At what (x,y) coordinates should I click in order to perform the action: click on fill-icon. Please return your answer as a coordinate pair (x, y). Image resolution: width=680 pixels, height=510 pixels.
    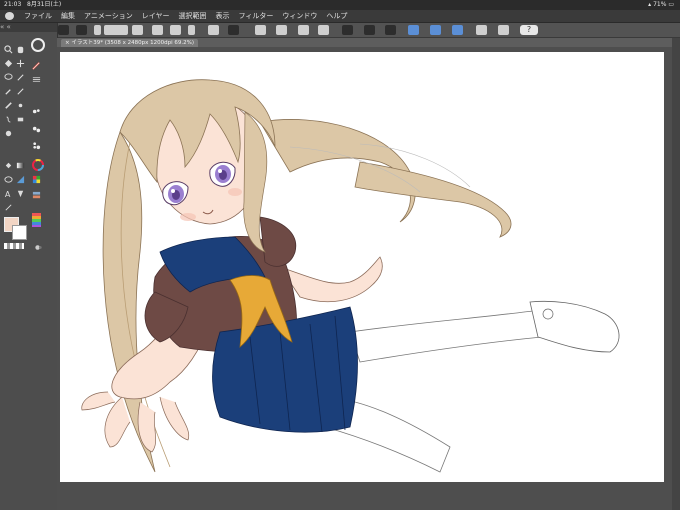
    Looking at the image, I should click on (303, 30).